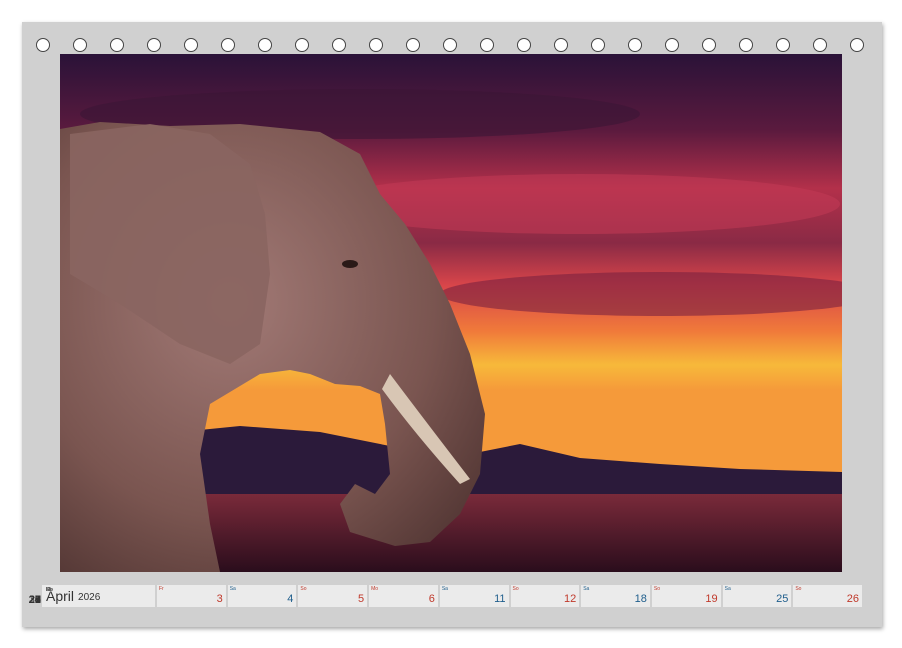  Describe the element at coordinates (262, 596) in the screenshot. I see `day-cell: Sa 4` at that location.